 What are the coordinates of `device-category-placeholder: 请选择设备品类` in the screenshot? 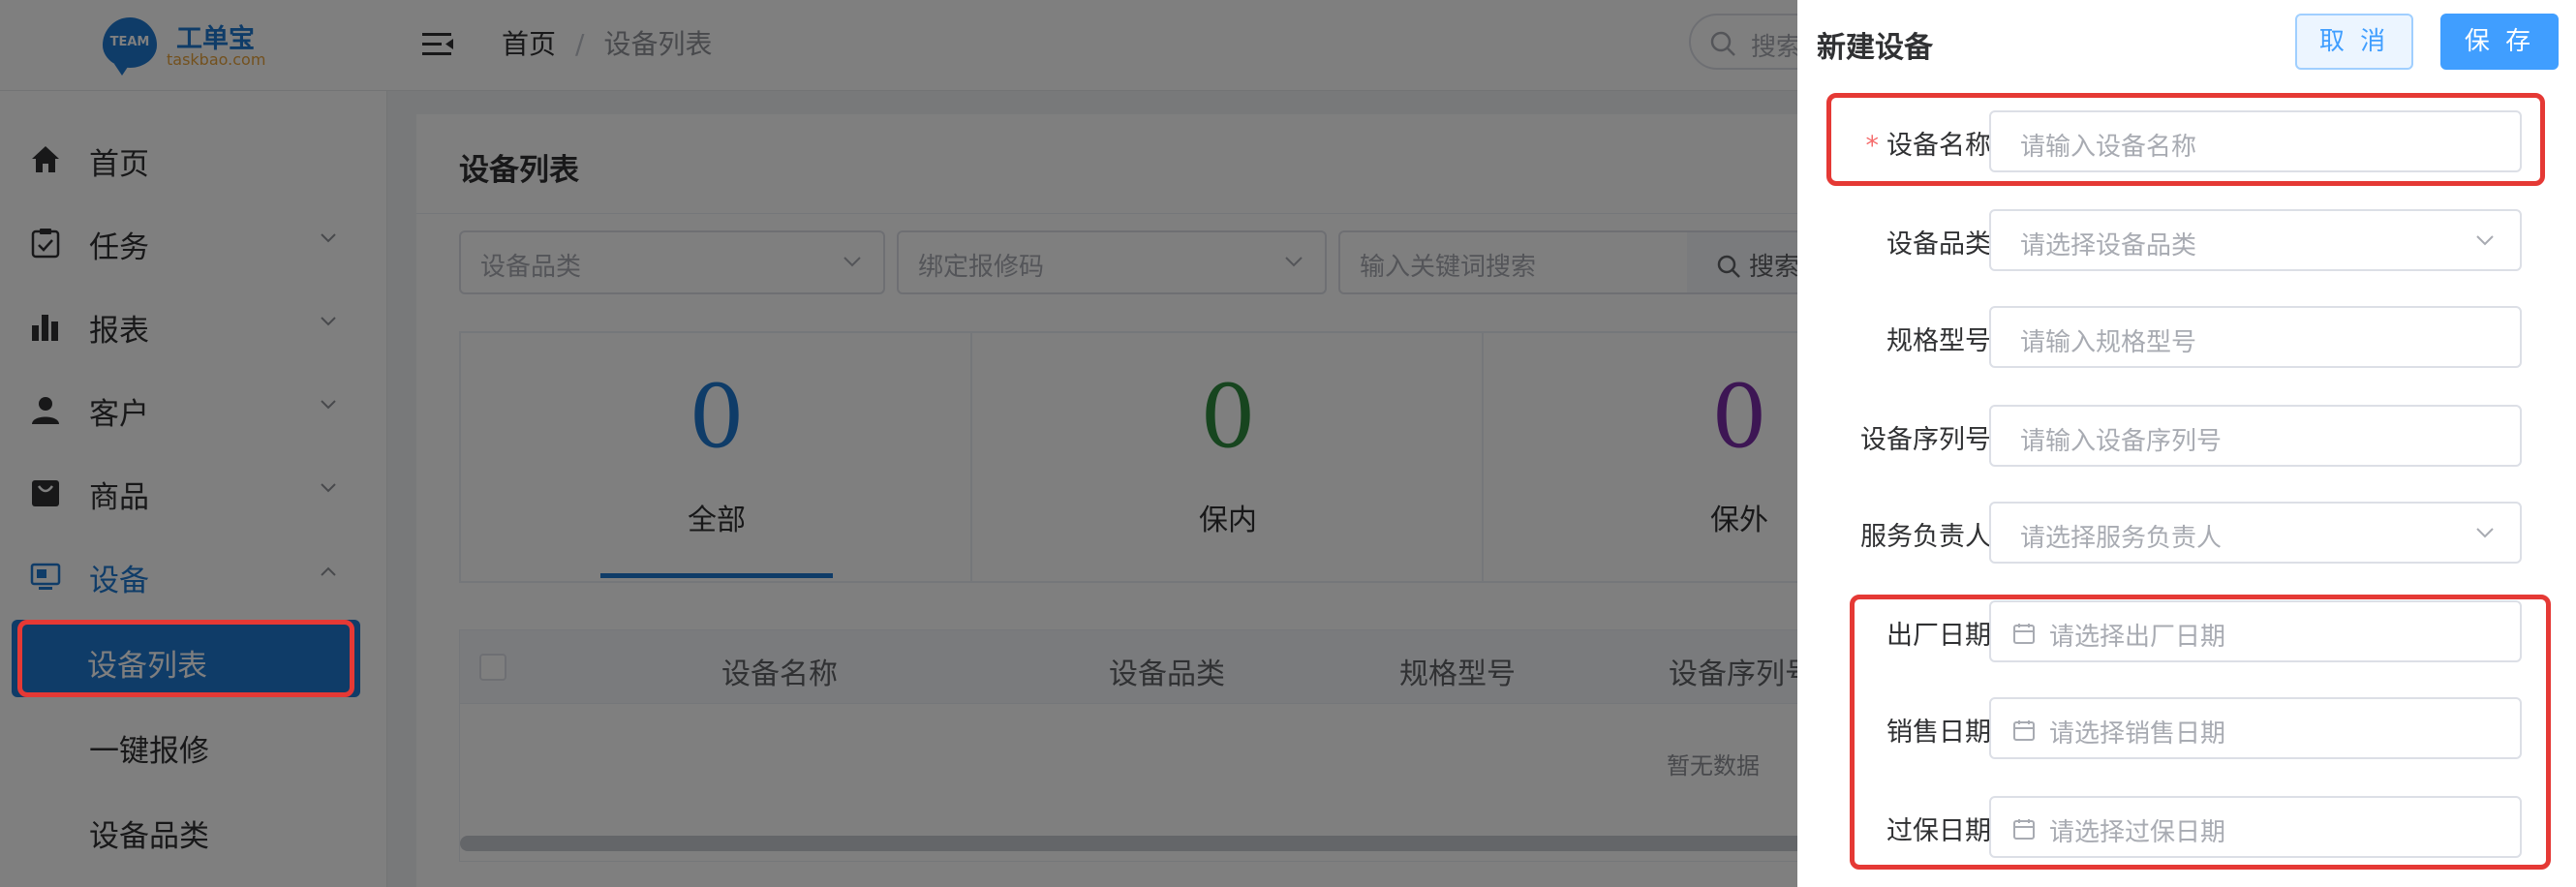 It's located at (2108, 245).